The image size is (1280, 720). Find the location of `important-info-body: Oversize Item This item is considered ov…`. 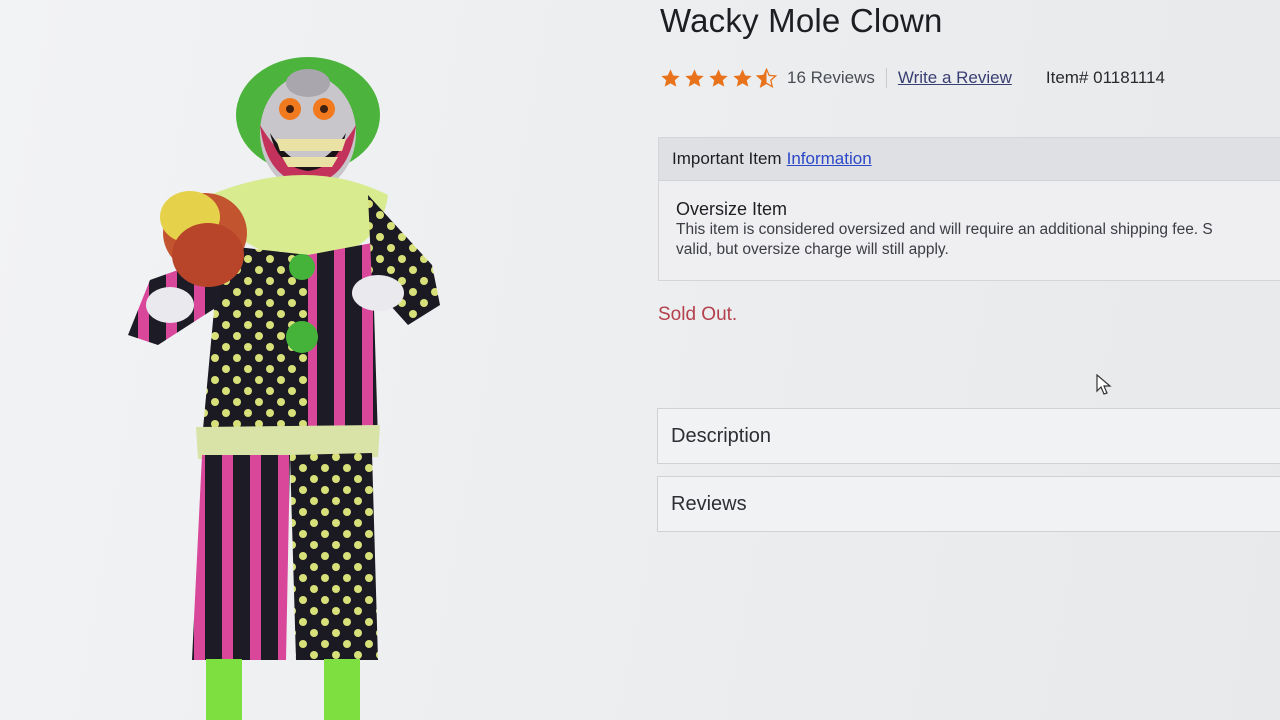

important-info-body: Oversize Item This item is considered ov… is located at coordinates (969, 220).